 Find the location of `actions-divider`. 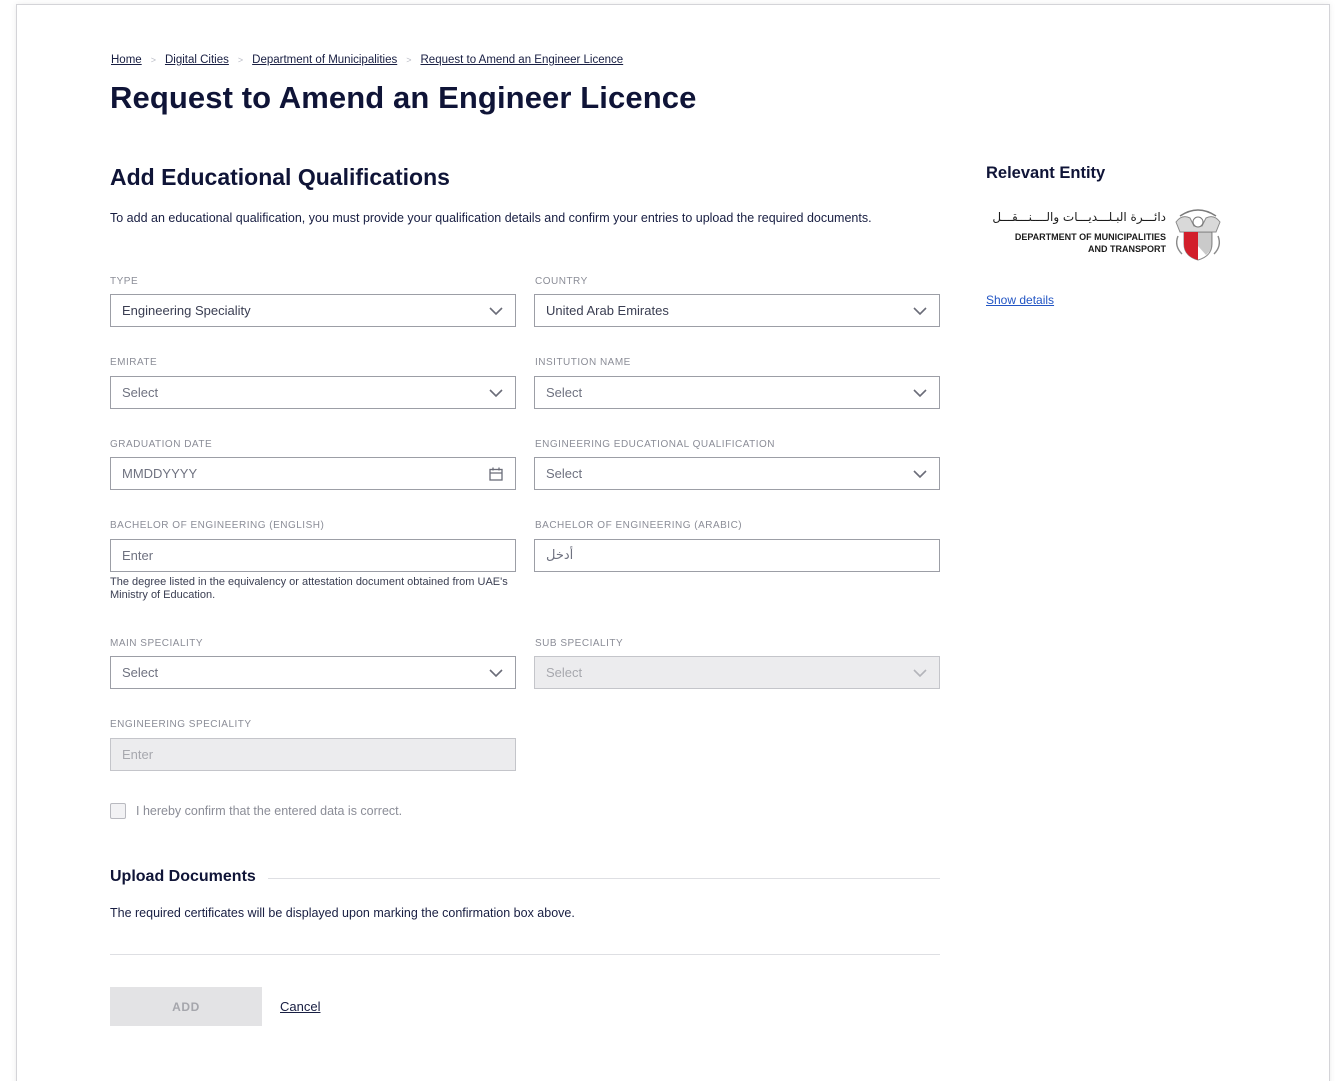

actions-divider is located at coordinates (525, 954).